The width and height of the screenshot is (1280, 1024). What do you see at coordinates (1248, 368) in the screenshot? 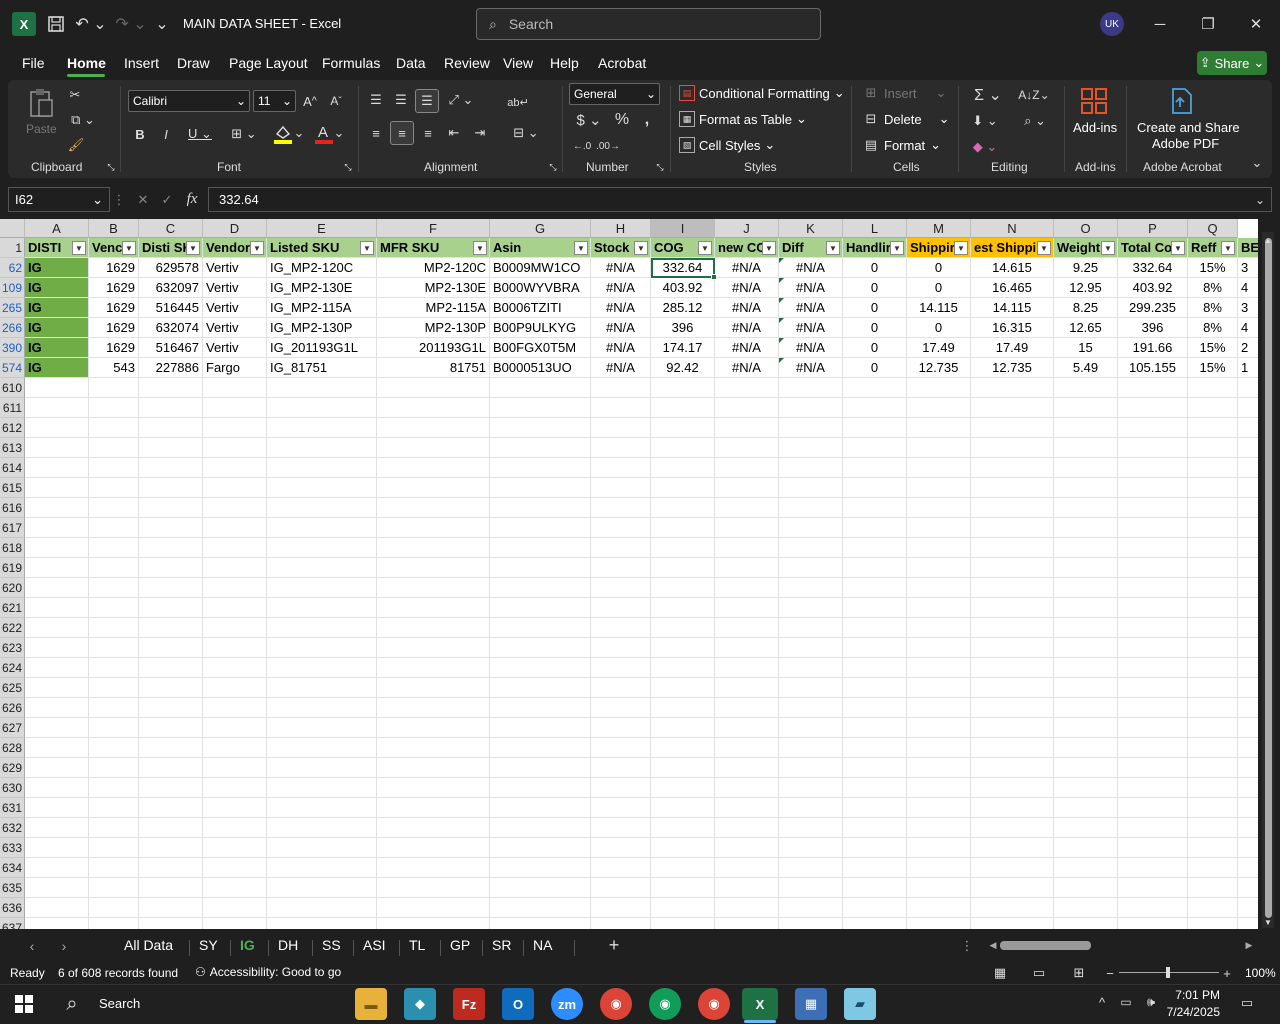
I see `table-cell: 1` at bounding box center [1248, 368].